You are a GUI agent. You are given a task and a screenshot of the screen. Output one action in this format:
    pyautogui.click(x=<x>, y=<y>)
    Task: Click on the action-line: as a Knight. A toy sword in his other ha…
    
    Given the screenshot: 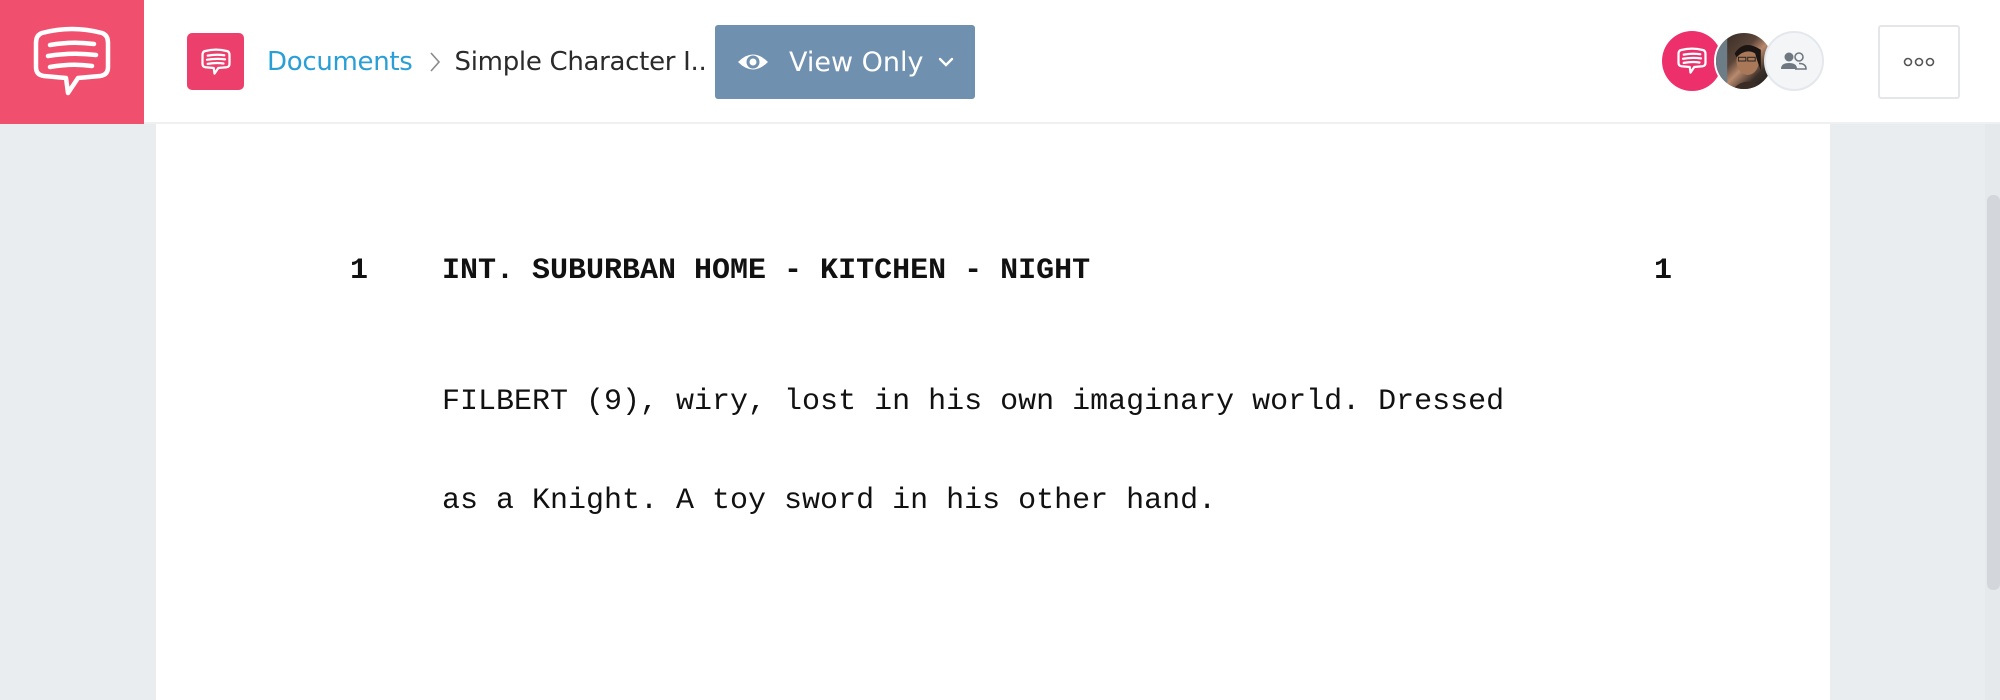 What is the action you would take?
    pyautogui.click(x=829, y=501)
    